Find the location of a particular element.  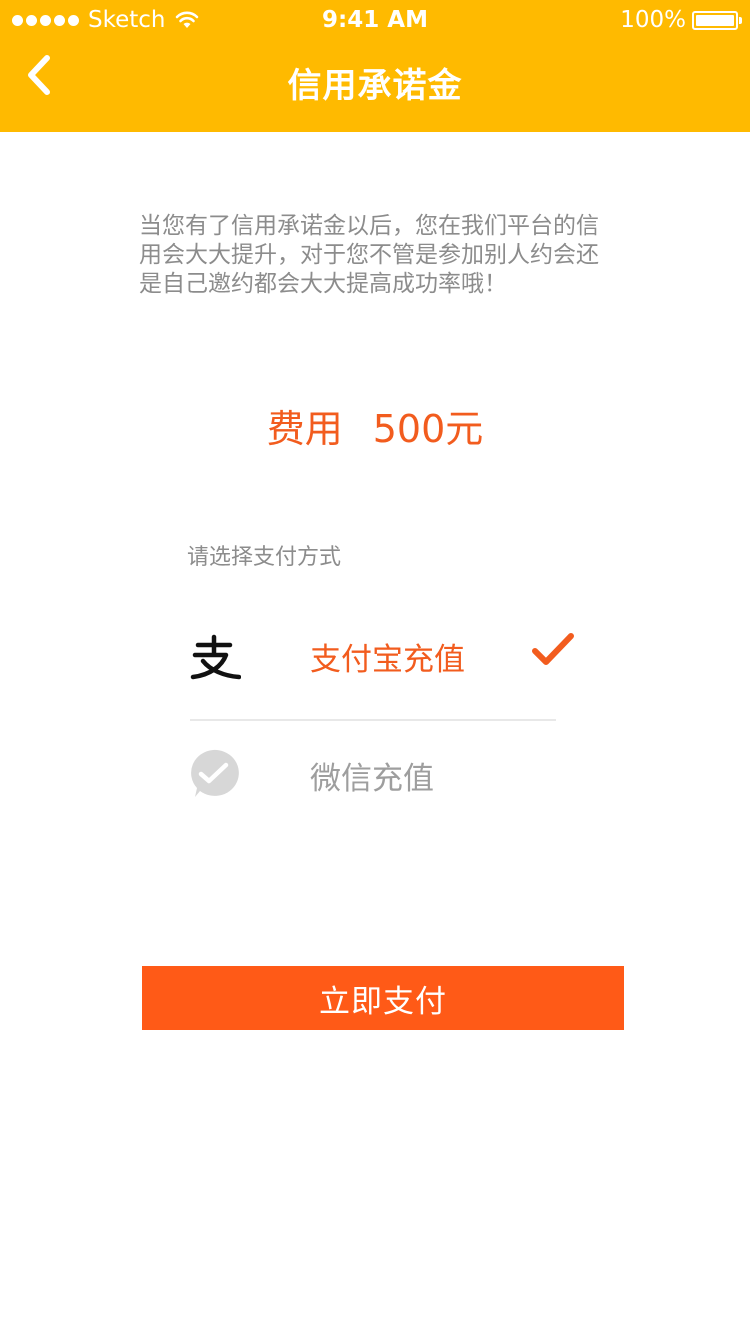

alipay-icon is located at coordinates (215, 657).